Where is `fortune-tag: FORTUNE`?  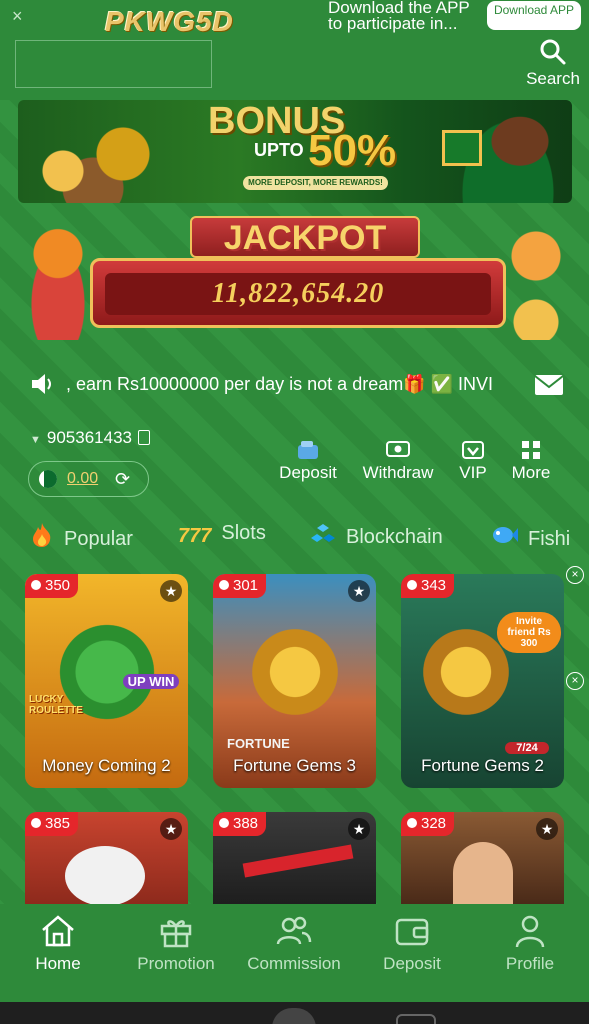
fortune-tag: FORTUNE is located at coordinates (258, 743).